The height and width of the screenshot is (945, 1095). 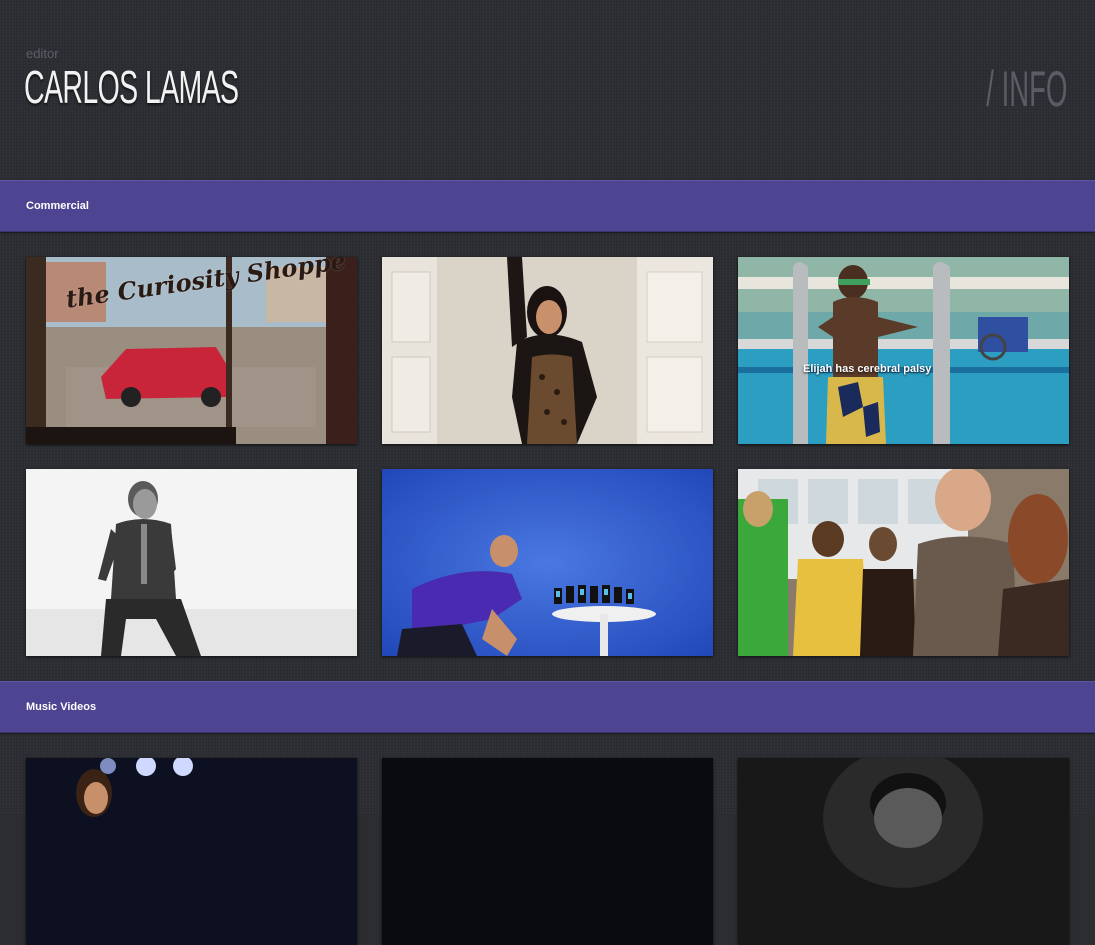 I want to click on video-thumbnail-man-white, so click(x=191, y=562).